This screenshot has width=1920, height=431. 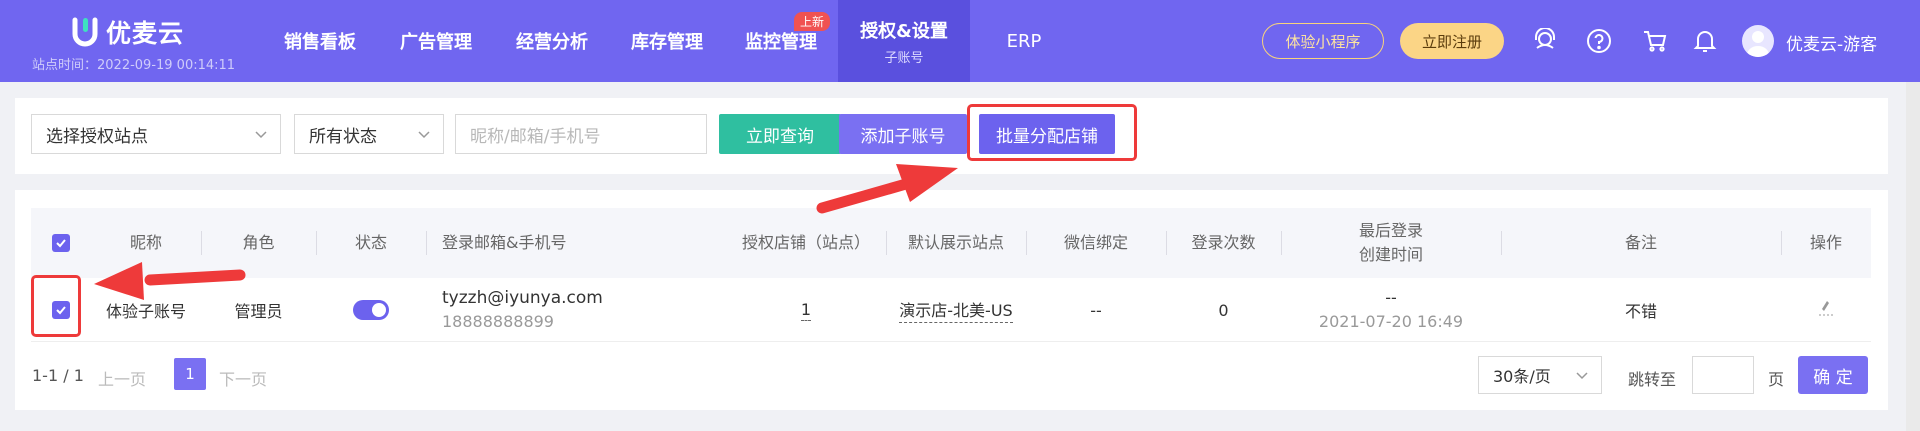 I want to click on nav-monitoring: 监控管理 上新, so click(x=781, y=41).